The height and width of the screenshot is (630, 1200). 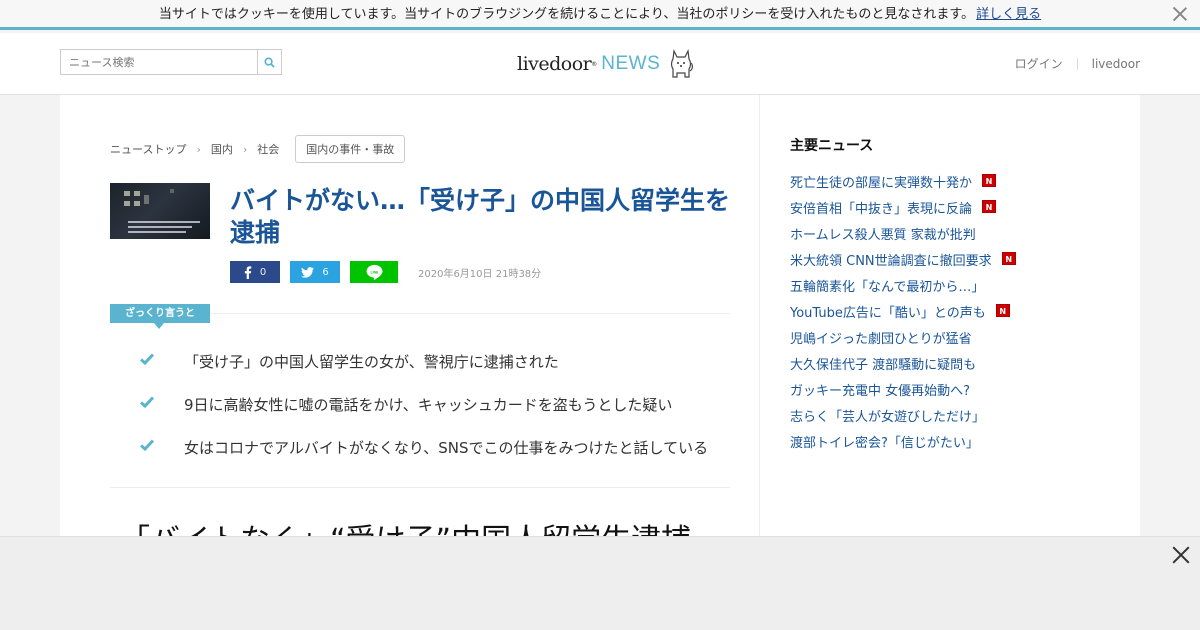 I want to click on sidebar-news-link: ホームレス殺人悪質 家裁が批判, so click(x=883, y=233).